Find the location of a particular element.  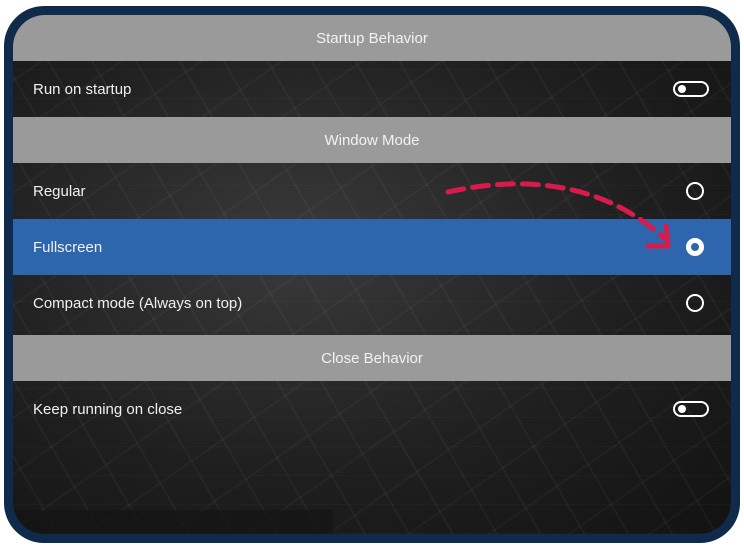

section-header-startup-label: Startup Behavior is located at coordinates (372, 38).